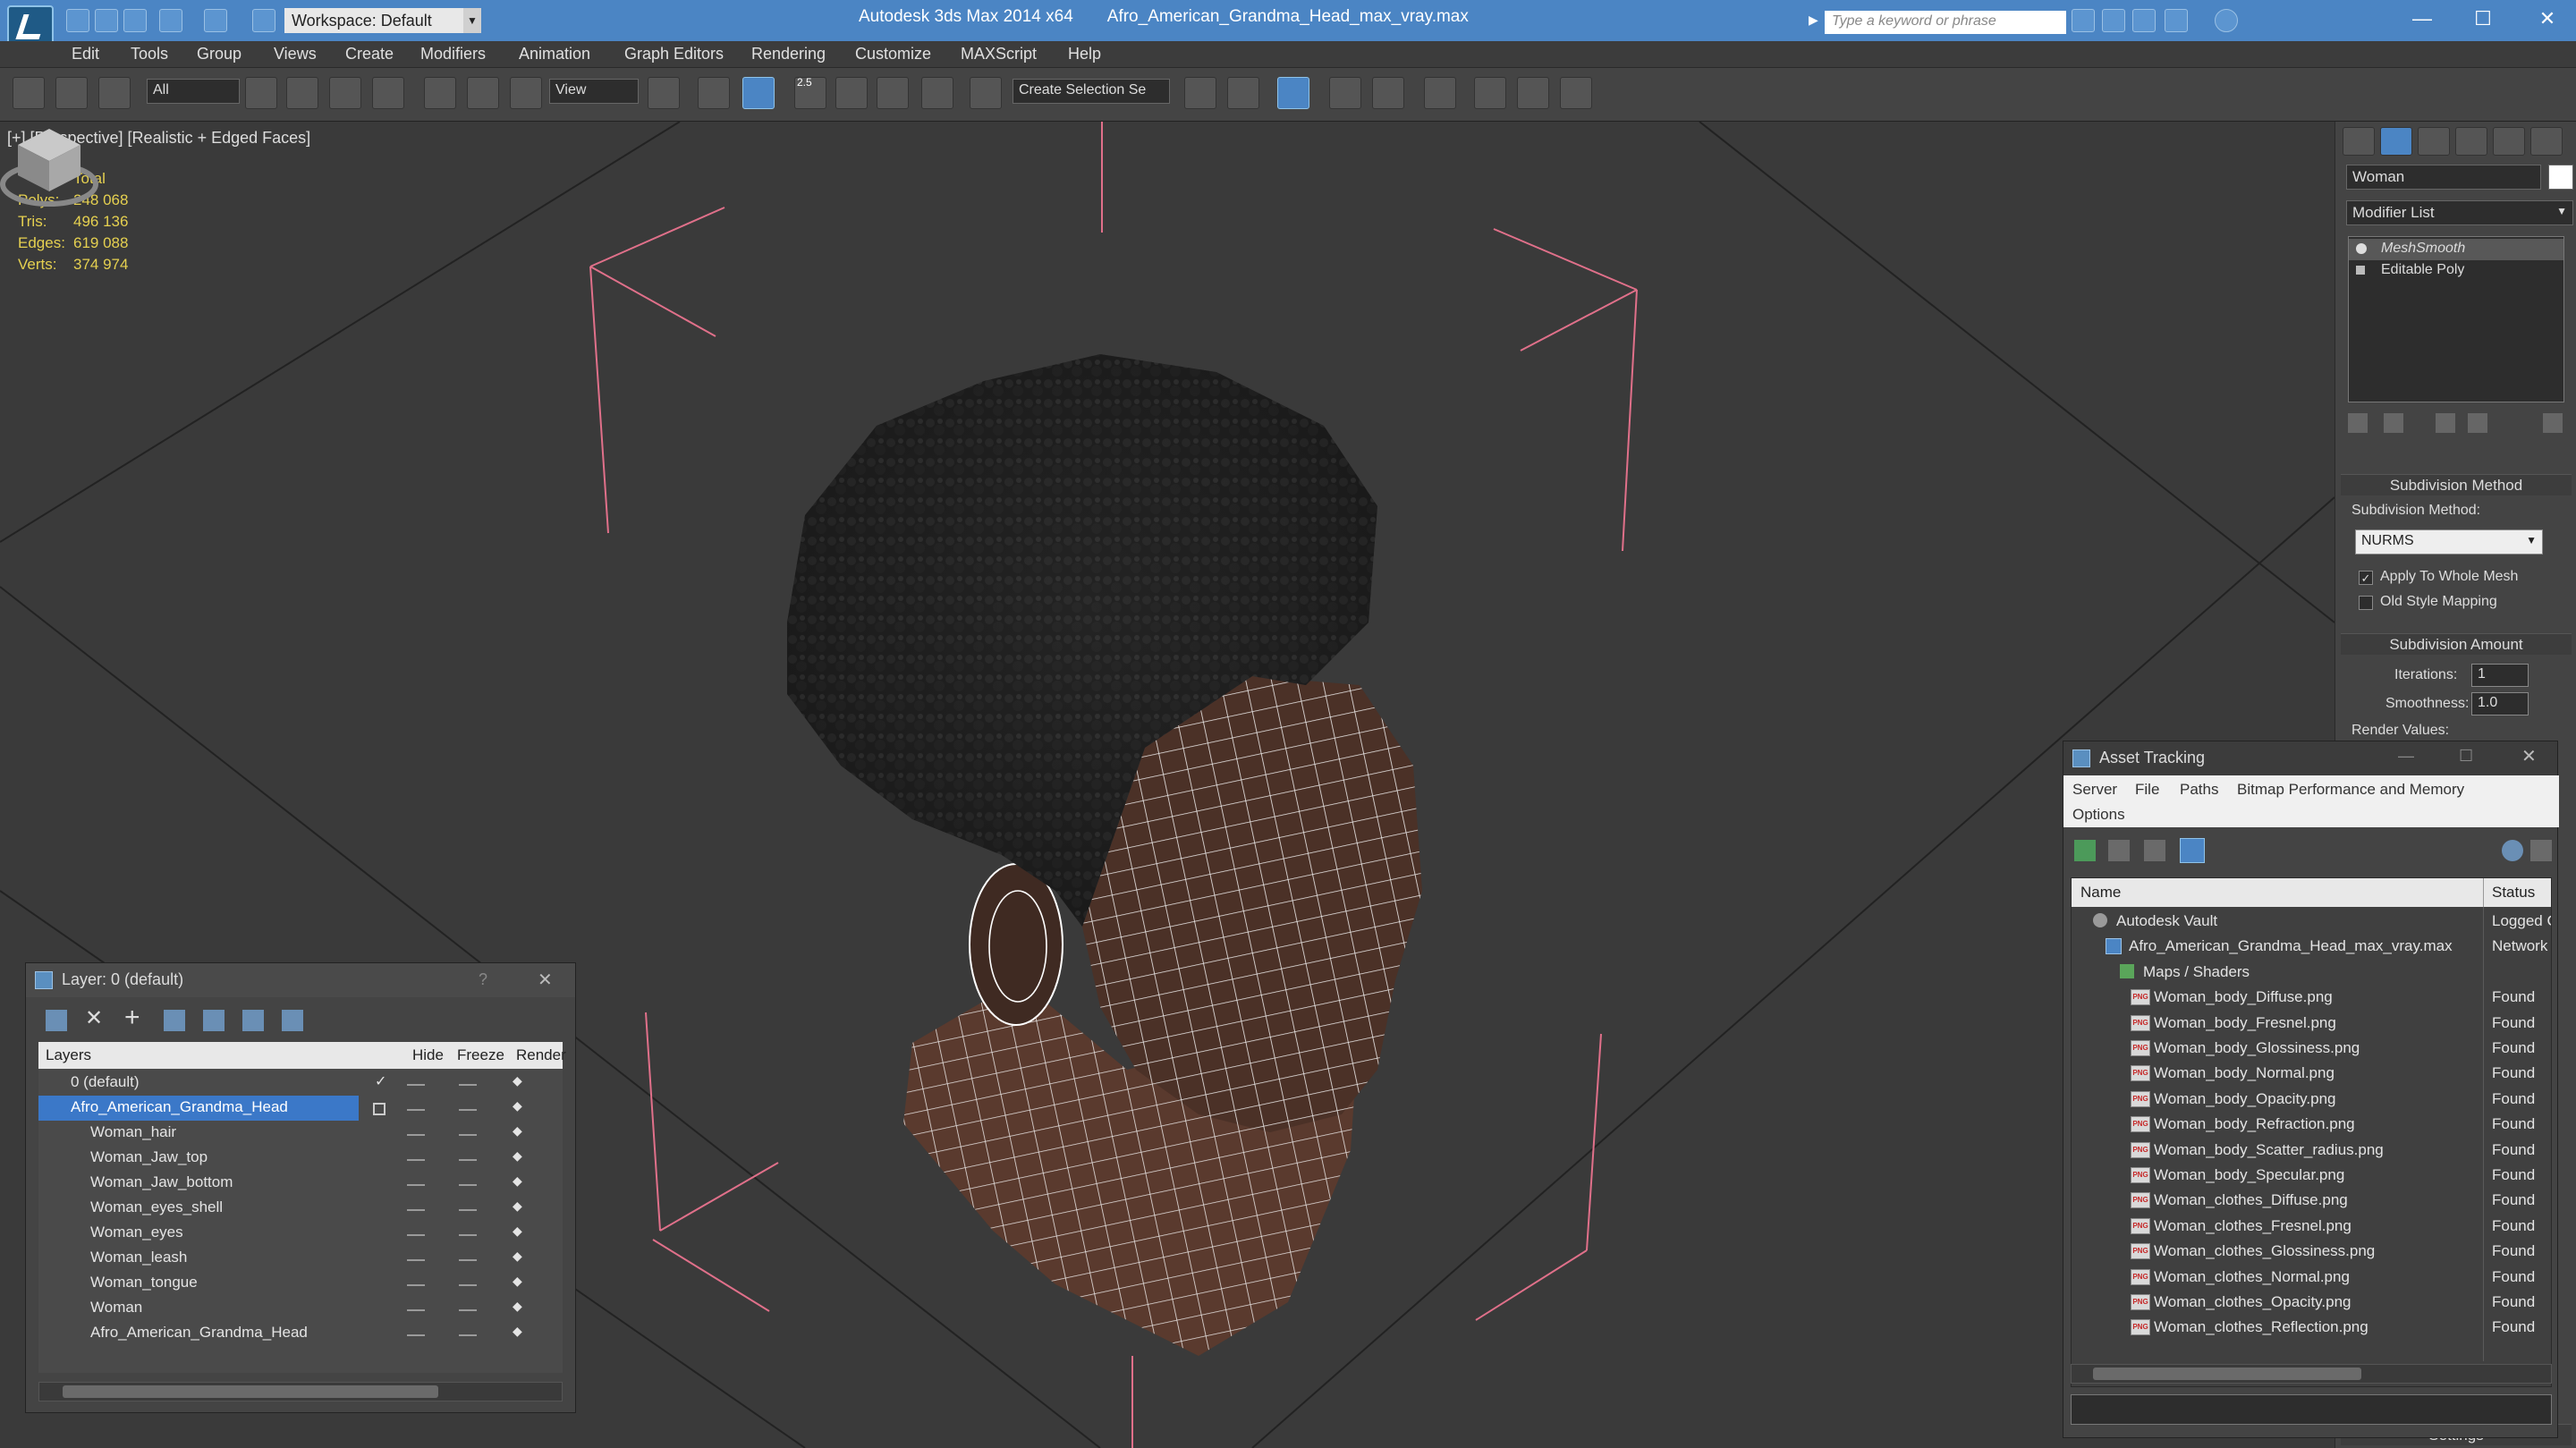  What do you see at coordinates (253, 1020) in the screenshot?
I see `hide-all-layers-icon` at bounding box center [253, 1020].